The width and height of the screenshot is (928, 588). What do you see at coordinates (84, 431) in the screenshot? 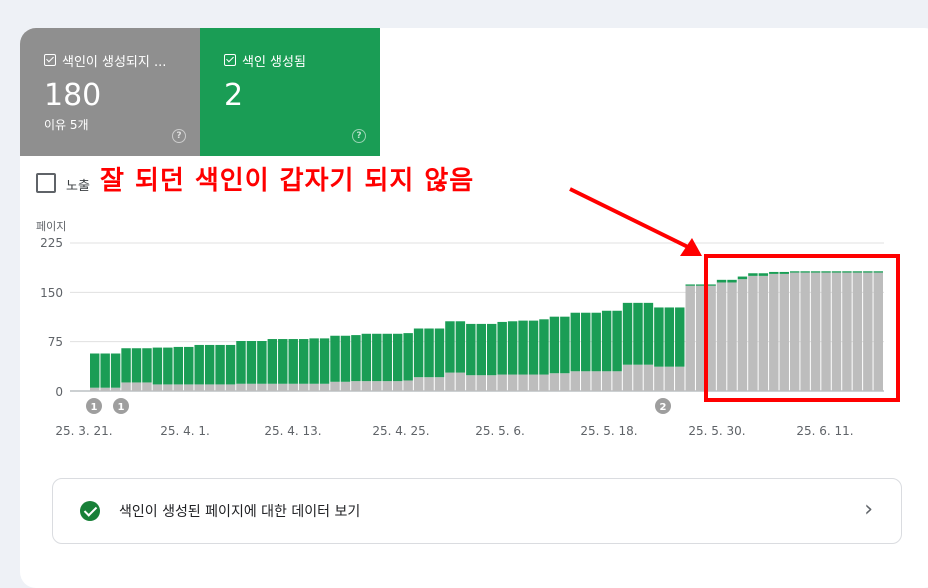
I see `x-tick-label: 25. 3. 21.` at bounding box center [84, 431].